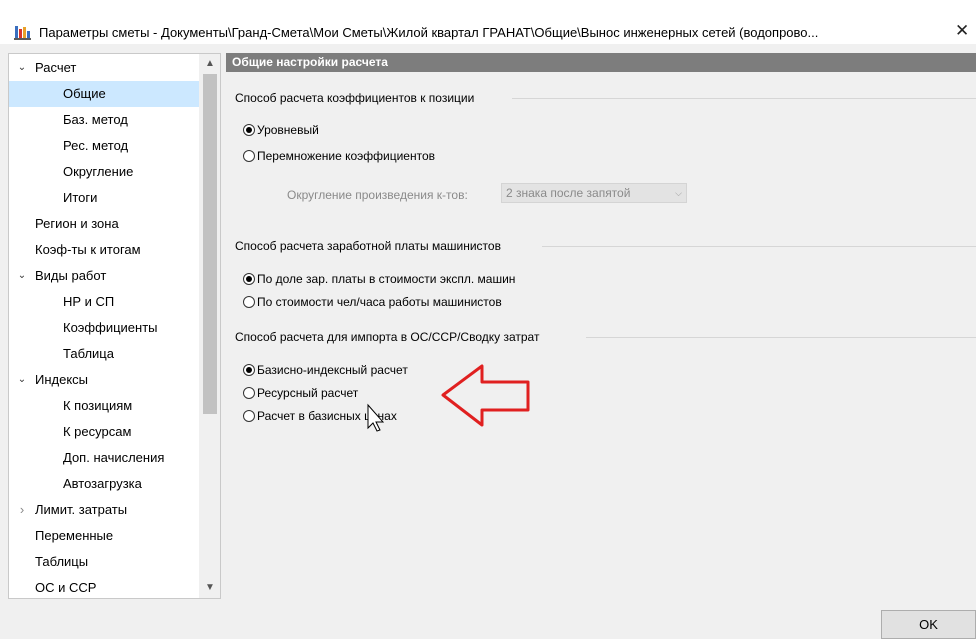 Image resolution: width=976 pixels, height=639 pixels. What do you see at coordinates (332, 370) in the screenshot?
I see `radio-label: Базисно-индексный расчет` at bounding box center [332, 370].